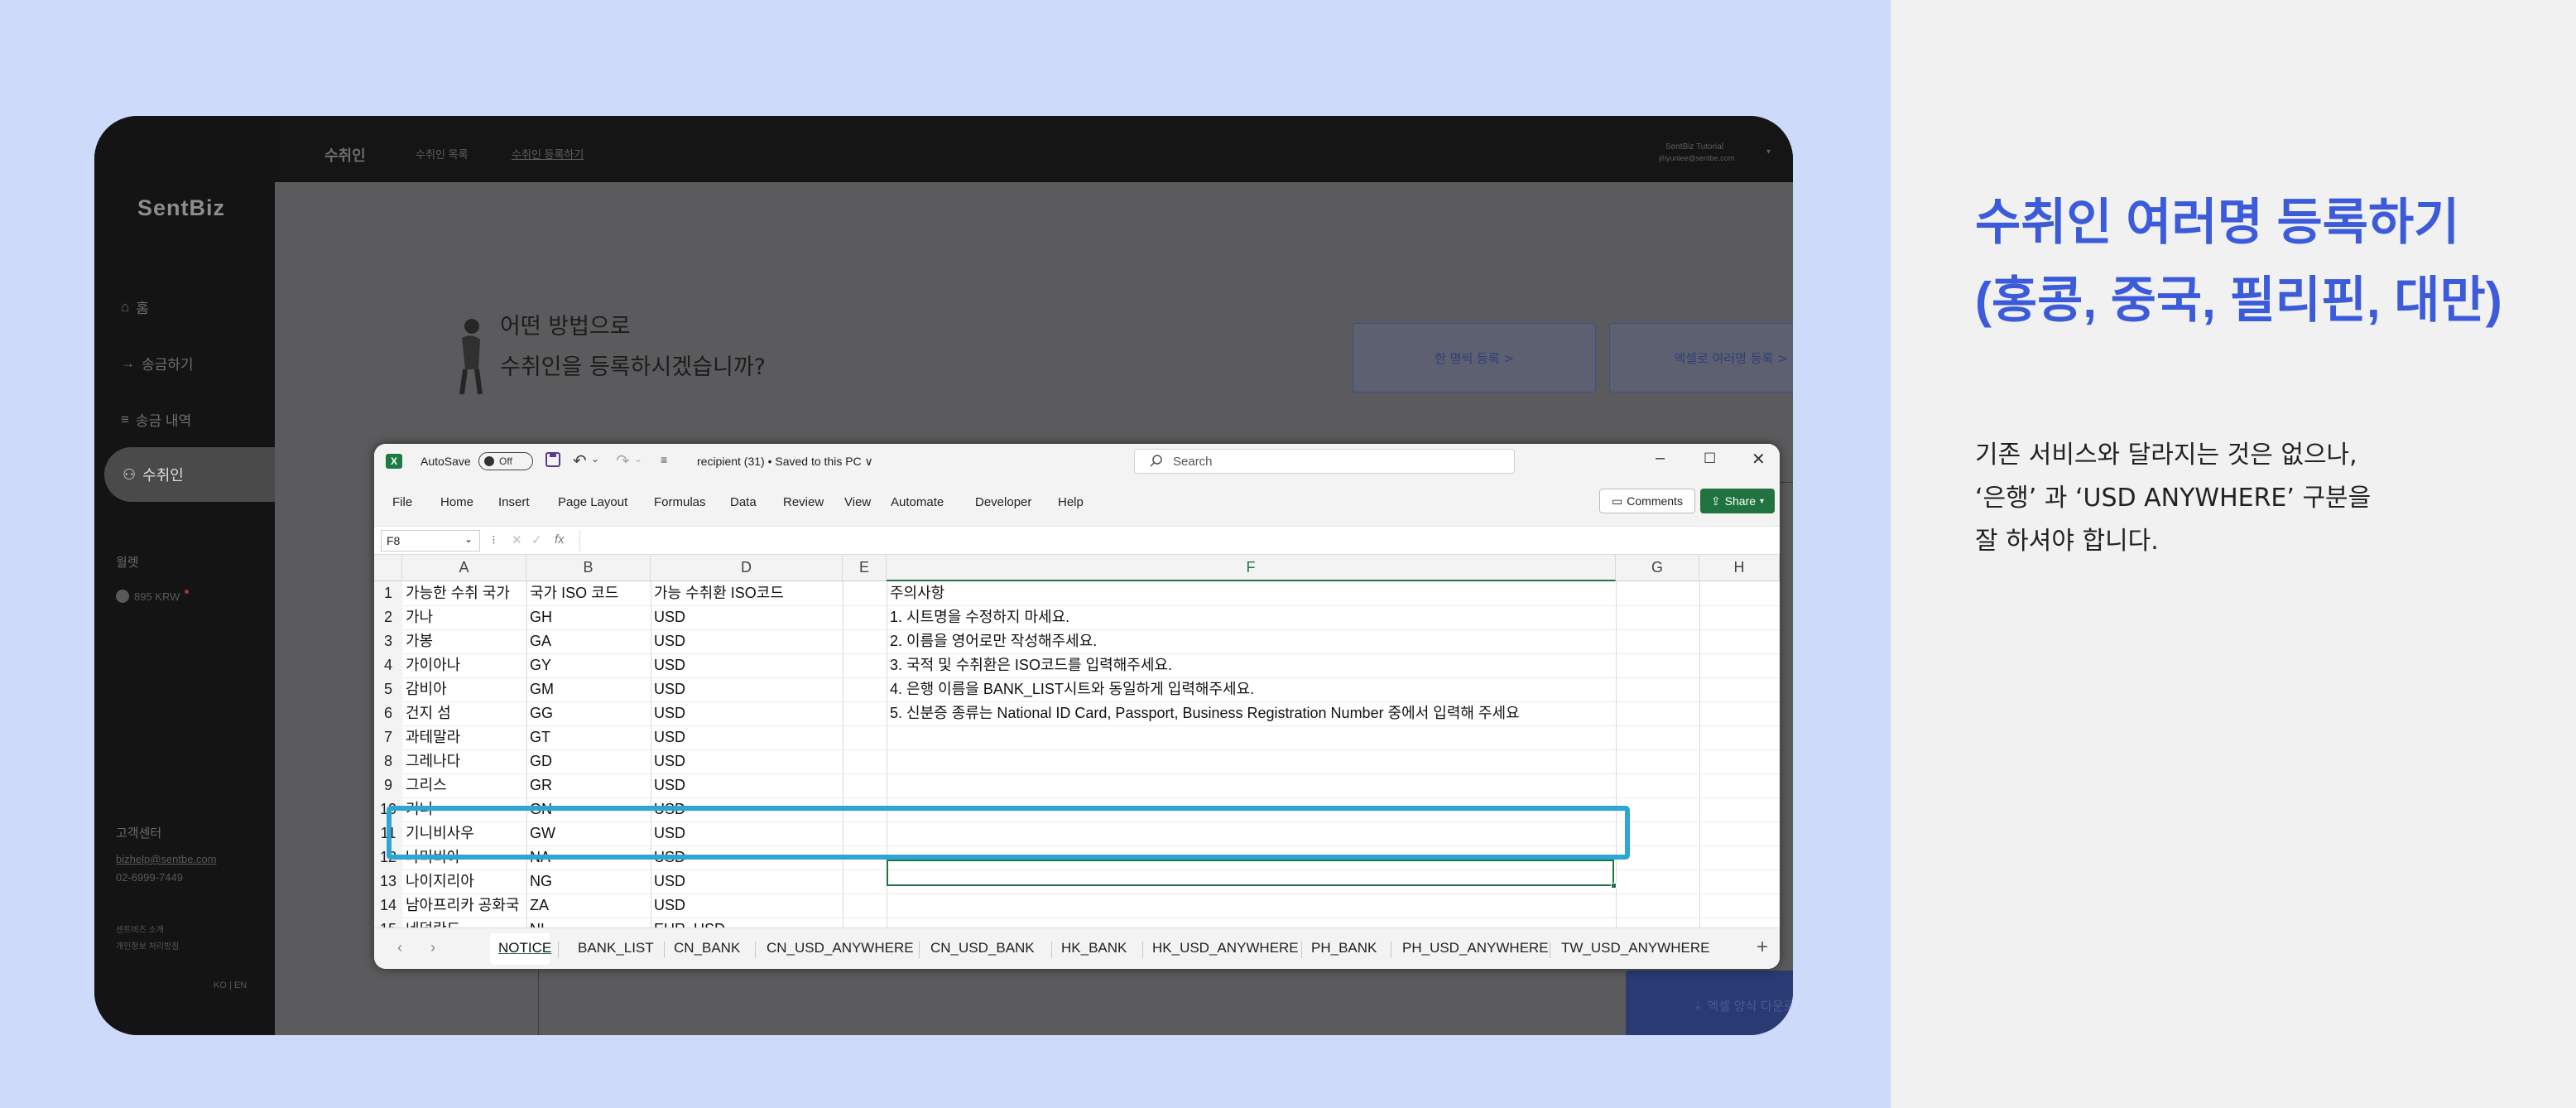 Image resolution: width=2576 pixels, height=1108 pixels. I want to click on language-switch: KO | EN, so click(230, 985).